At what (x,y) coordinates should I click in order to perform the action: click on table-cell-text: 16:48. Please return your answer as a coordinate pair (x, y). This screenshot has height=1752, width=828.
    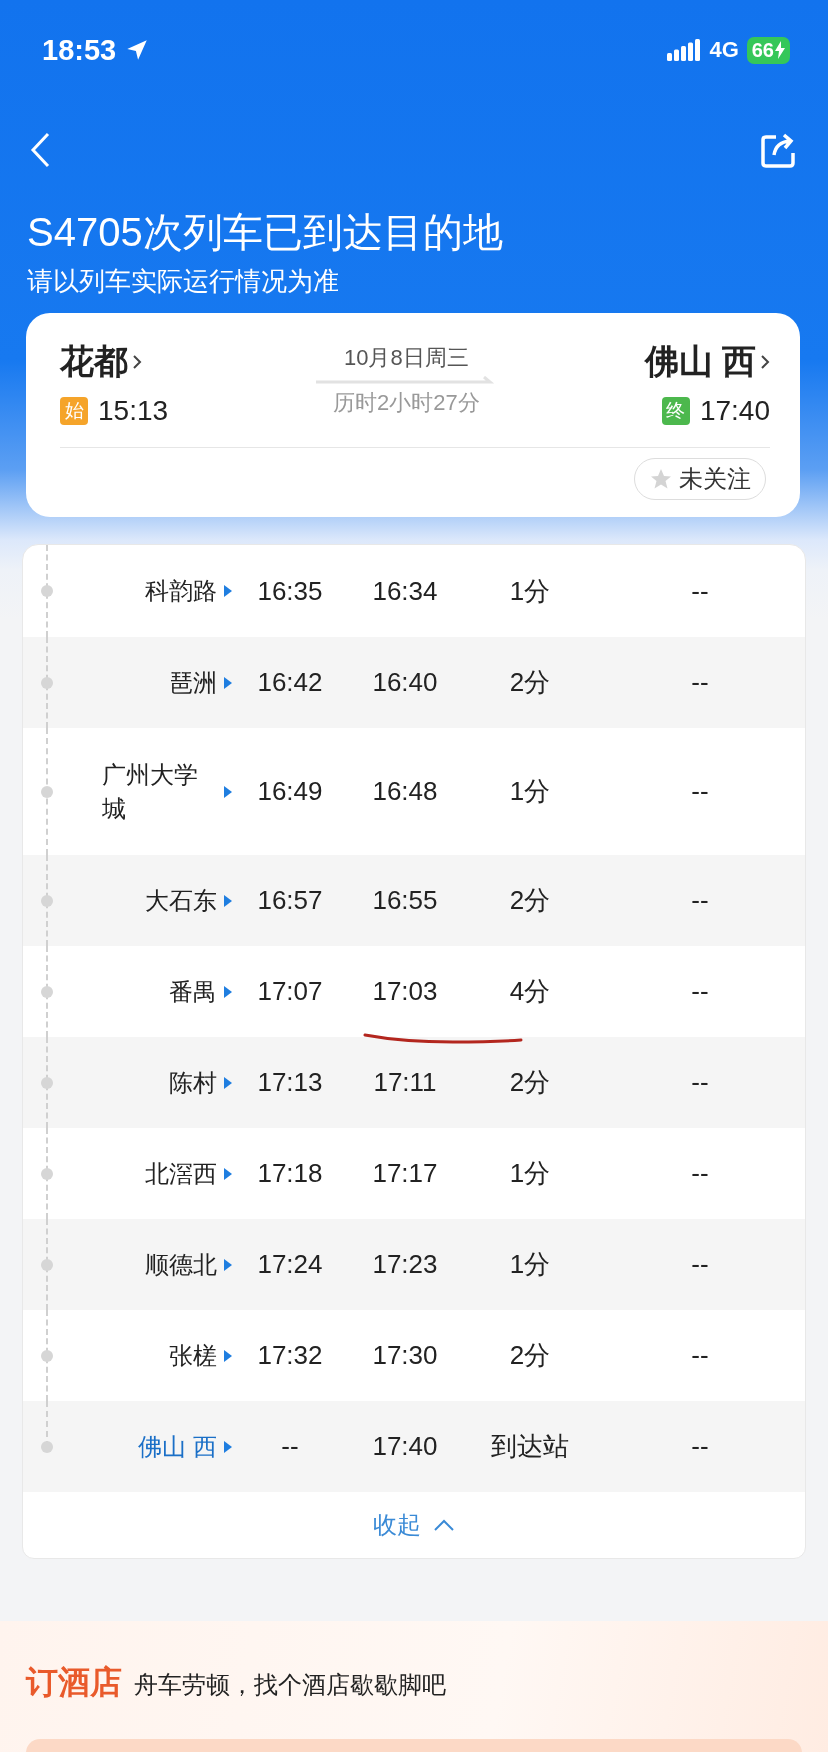
    Looking at the image, I should click on (405, 792).